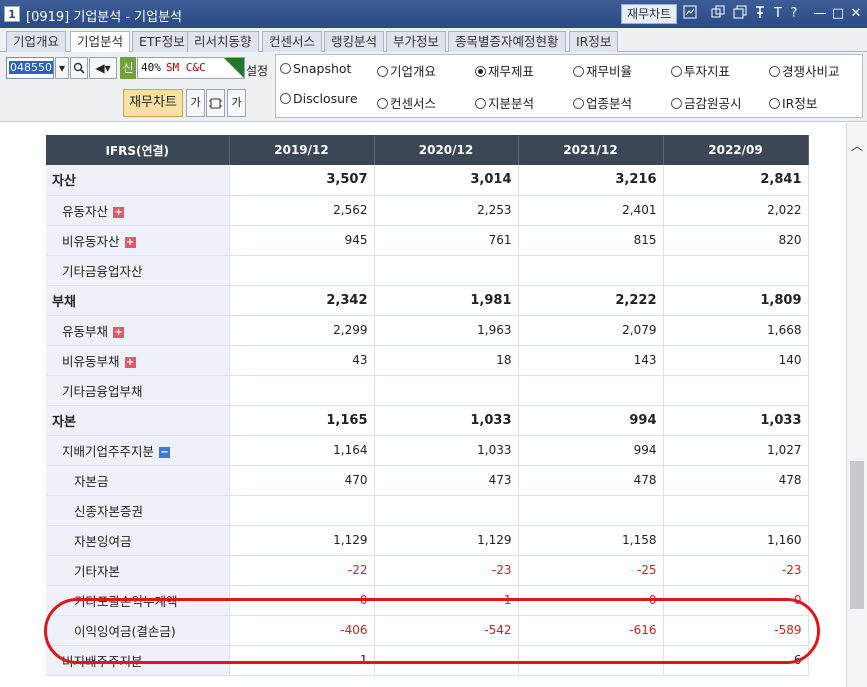 The height and width of the screenshot is (687, 867). Describe the element at coordinates (138, 150) in the screenshot. I see `column-header: IFRS(연결)` at that location.